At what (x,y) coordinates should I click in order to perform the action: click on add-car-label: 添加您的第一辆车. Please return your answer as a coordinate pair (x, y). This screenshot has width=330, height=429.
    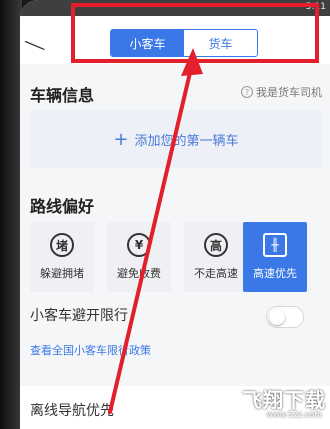
    Looking at the image, I should click on (186, 141).